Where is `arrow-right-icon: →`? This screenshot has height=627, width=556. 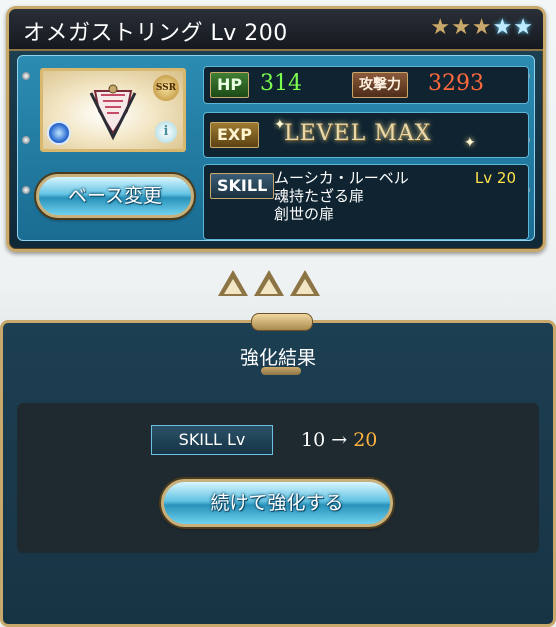
arrow-right-icon: → is located at coordinates (339, 440).